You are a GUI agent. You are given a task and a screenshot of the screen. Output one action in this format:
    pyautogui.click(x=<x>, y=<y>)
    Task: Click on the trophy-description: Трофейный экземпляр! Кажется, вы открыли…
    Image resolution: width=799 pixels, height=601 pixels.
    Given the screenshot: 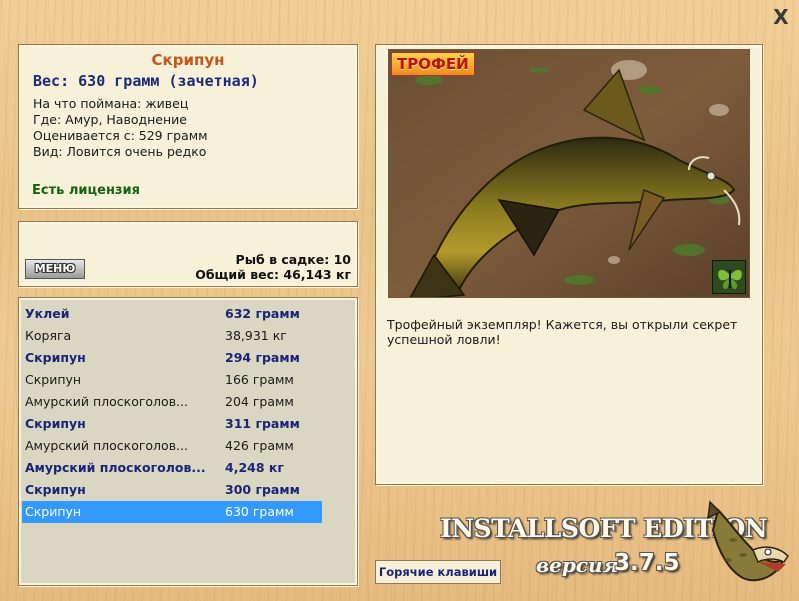 What is the action you would take?
    pyautogui.click(x=562, y=332)
    